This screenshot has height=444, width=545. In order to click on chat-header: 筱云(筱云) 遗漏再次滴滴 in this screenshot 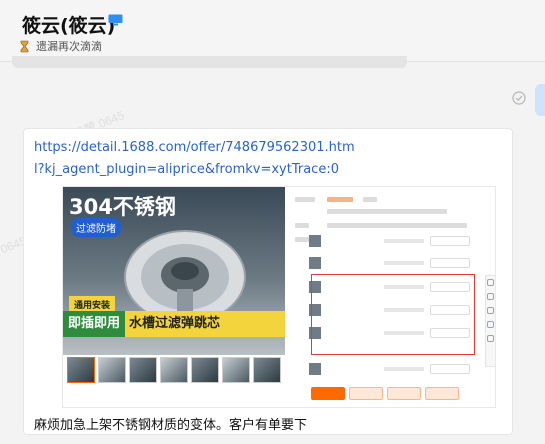, I will do `click(272, 31)`.